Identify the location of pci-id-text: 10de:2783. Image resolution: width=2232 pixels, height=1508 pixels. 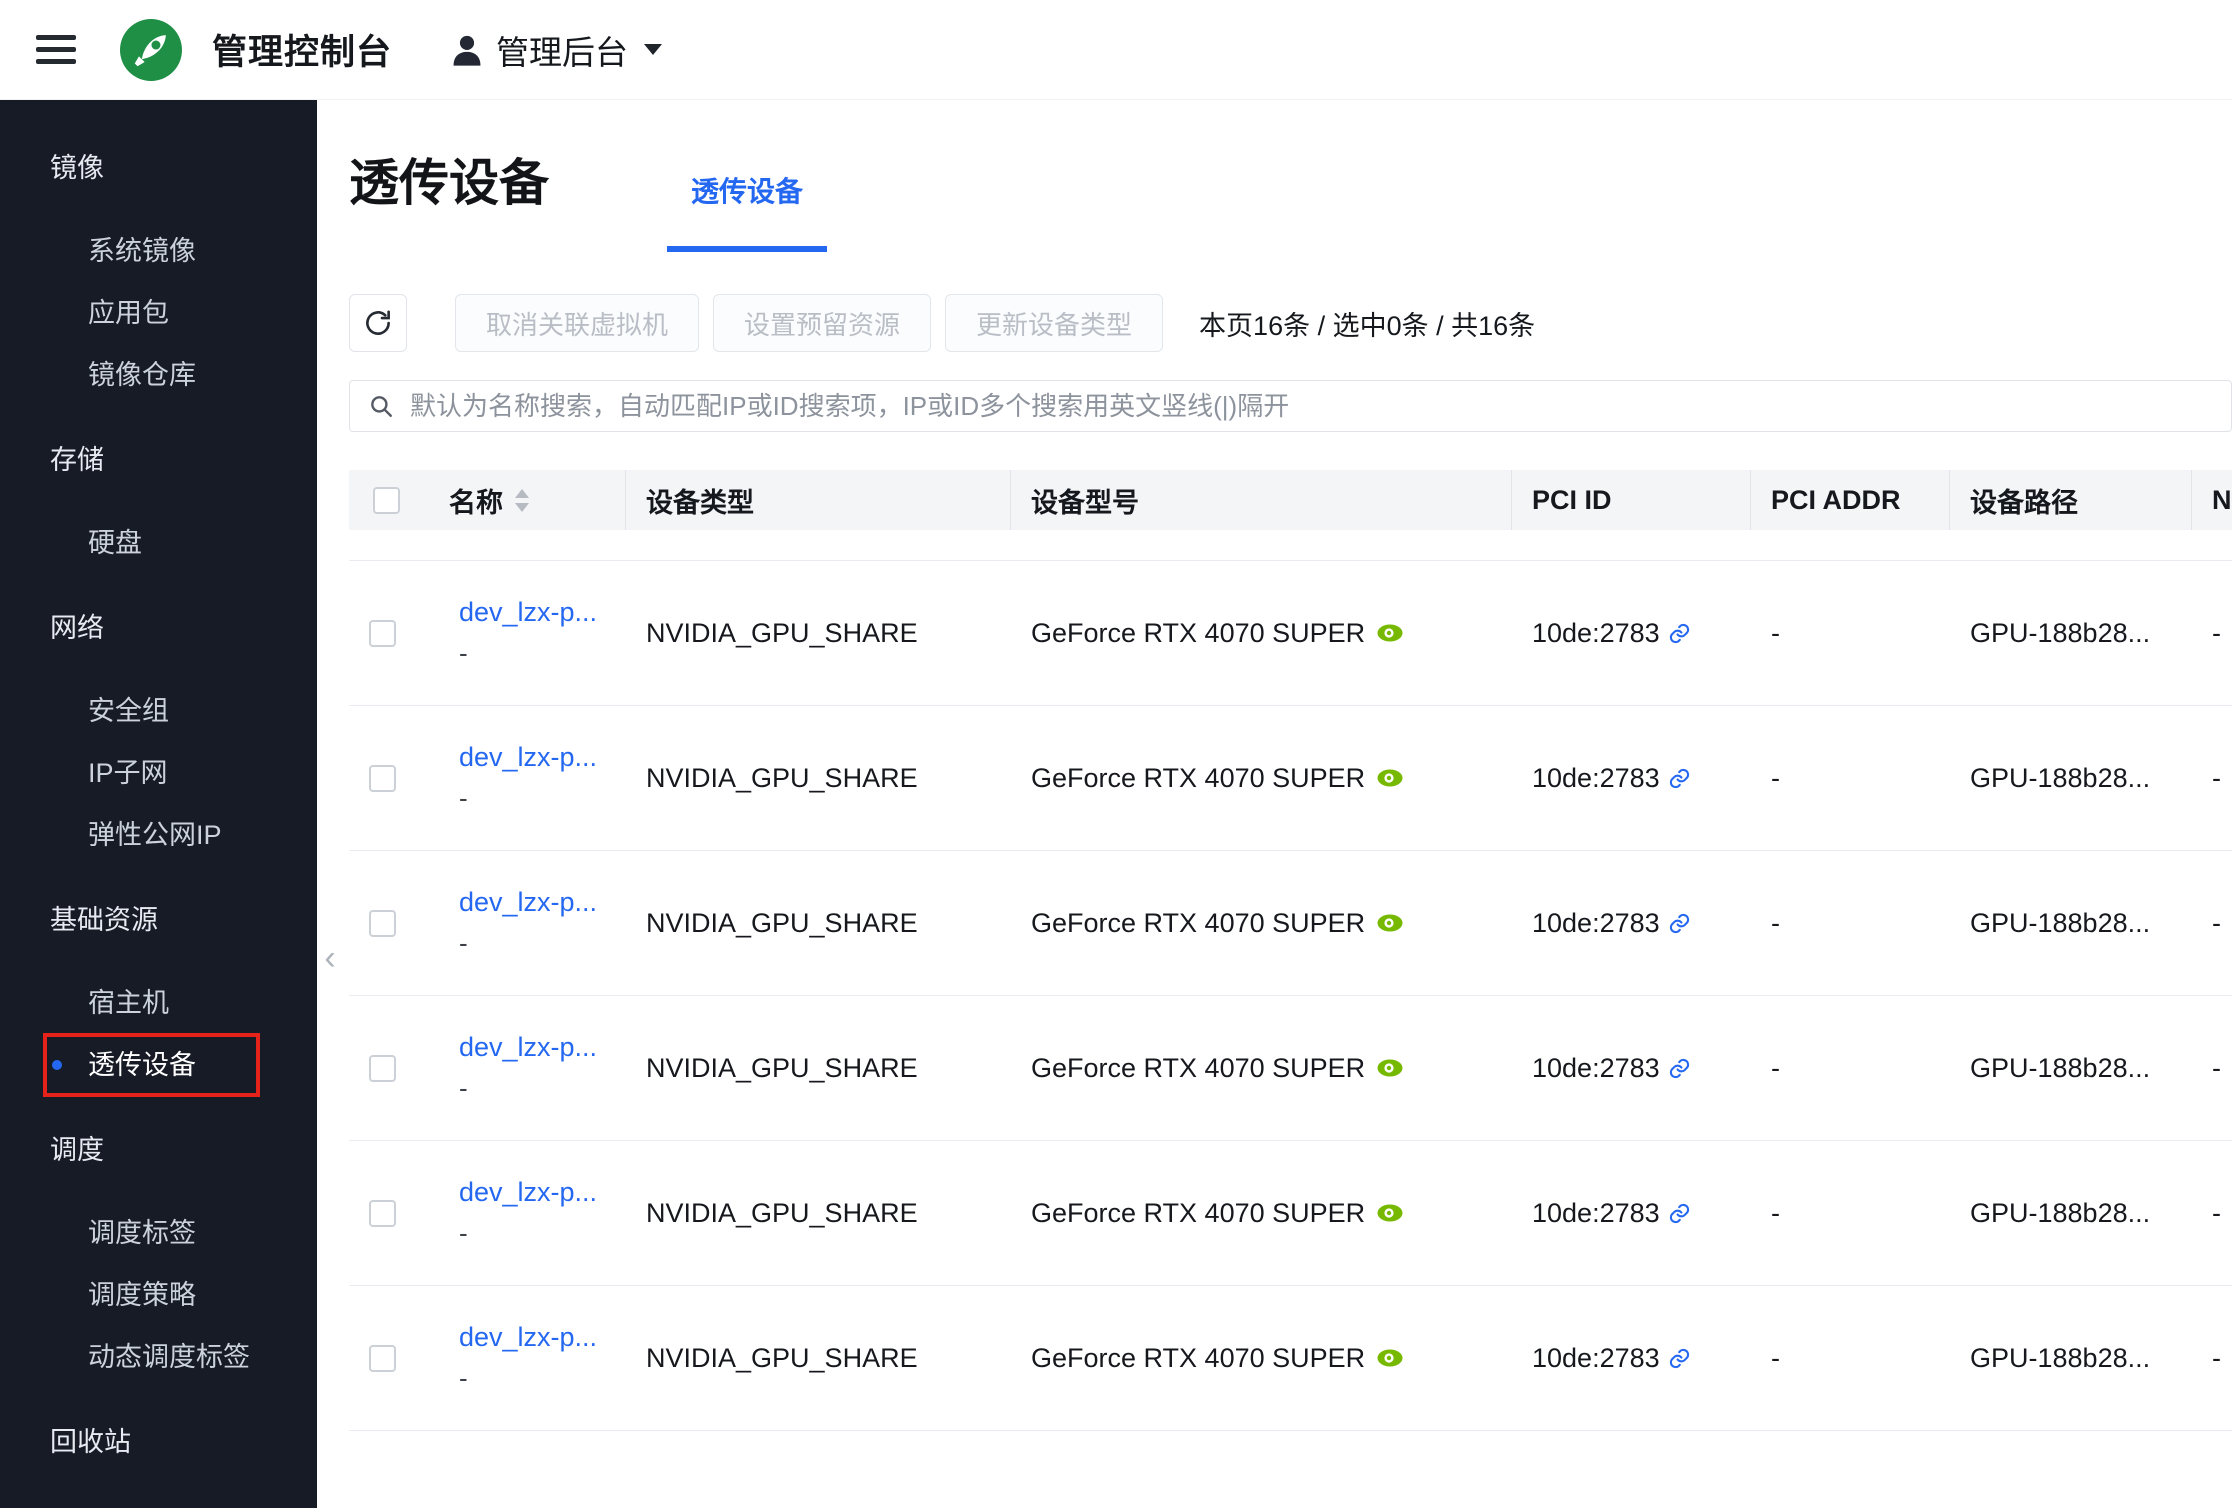
(1596, 777).